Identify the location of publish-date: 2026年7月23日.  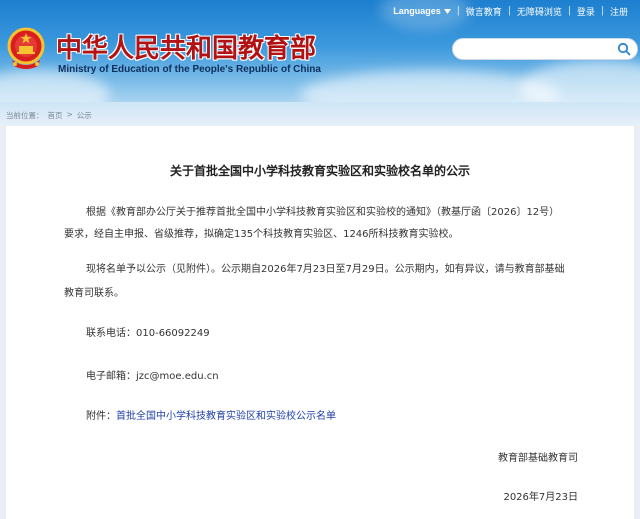
(540, 497).